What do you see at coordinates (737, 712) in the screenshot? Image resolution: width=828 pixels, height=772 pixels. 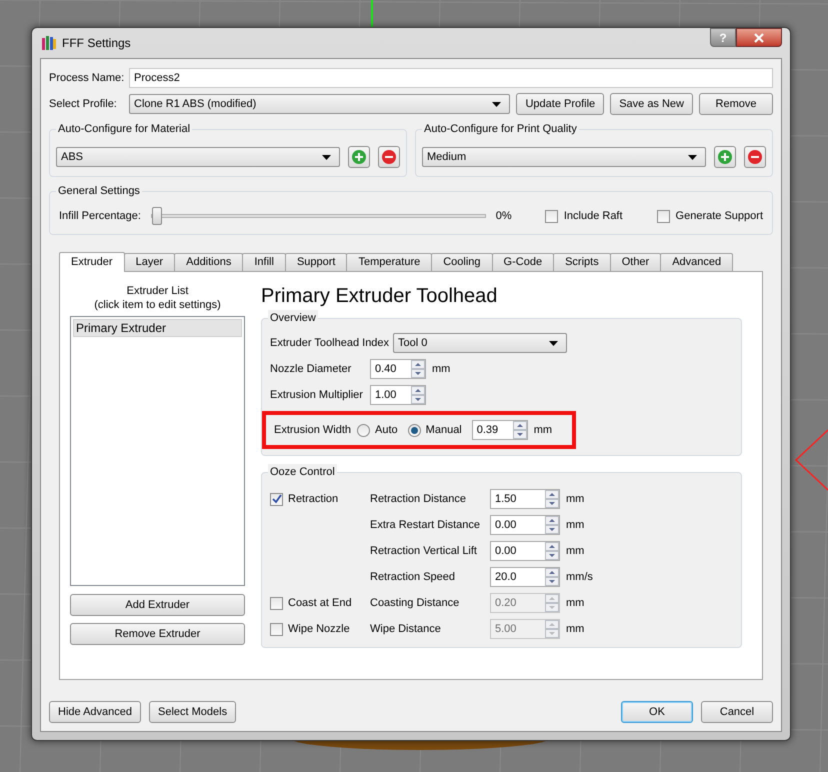 I see `dialog-button: Cancel` at bounding box center [737, 712].